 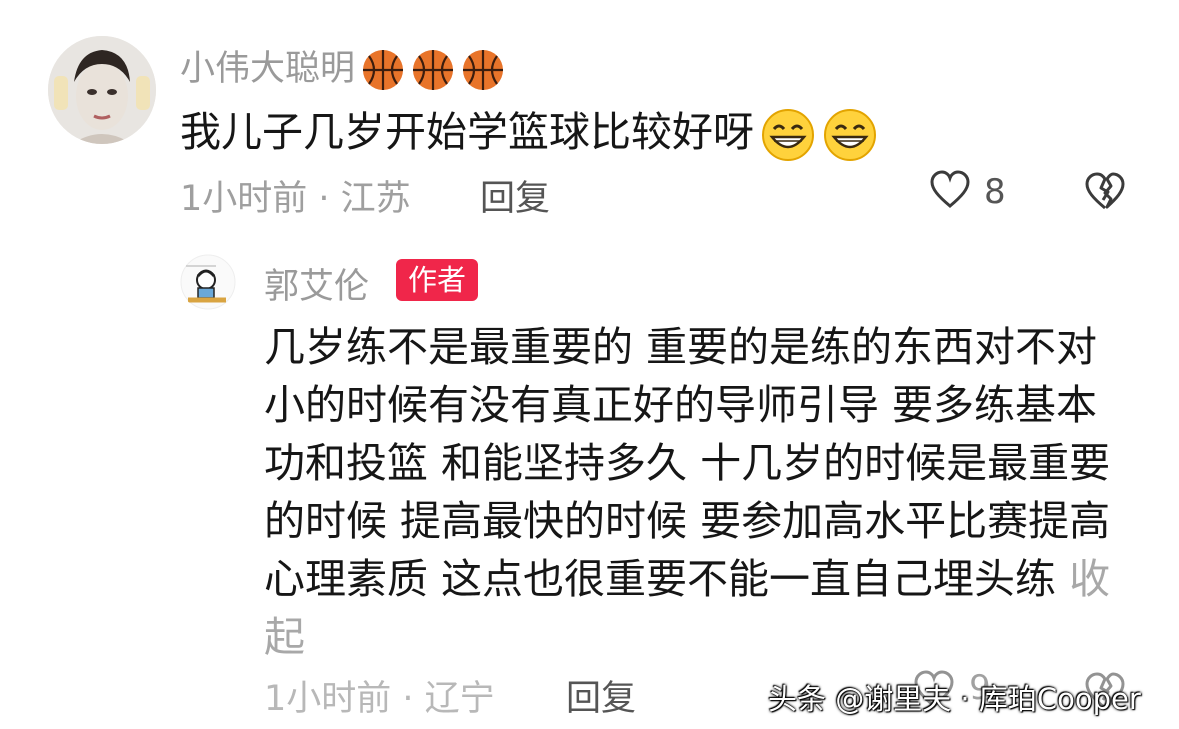 I want to click on like-button: 8, so click(x=967, y=192).